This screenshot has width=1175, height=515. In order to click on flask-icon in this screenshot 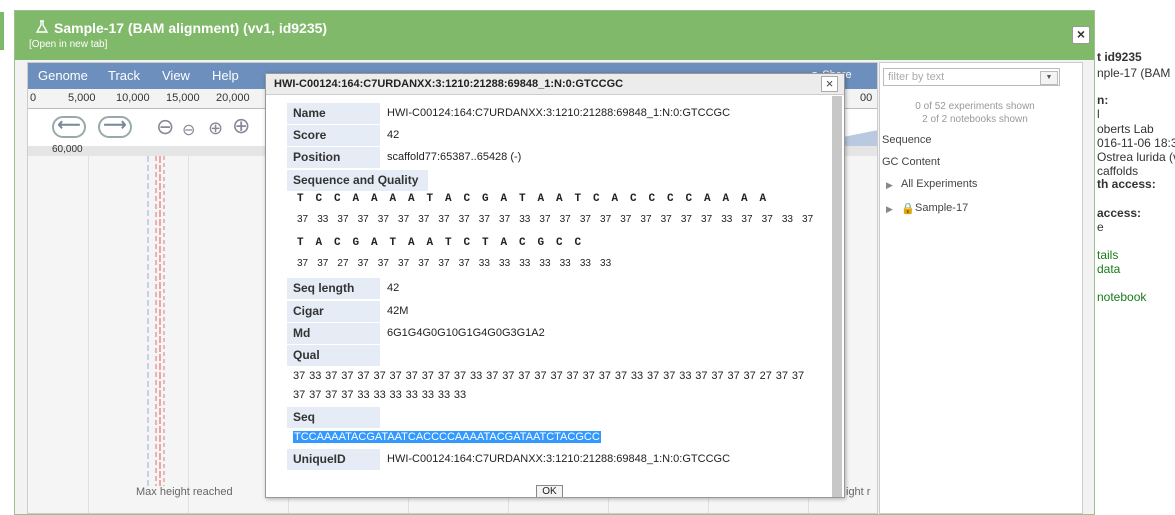, I will do `click(42, 26)`.